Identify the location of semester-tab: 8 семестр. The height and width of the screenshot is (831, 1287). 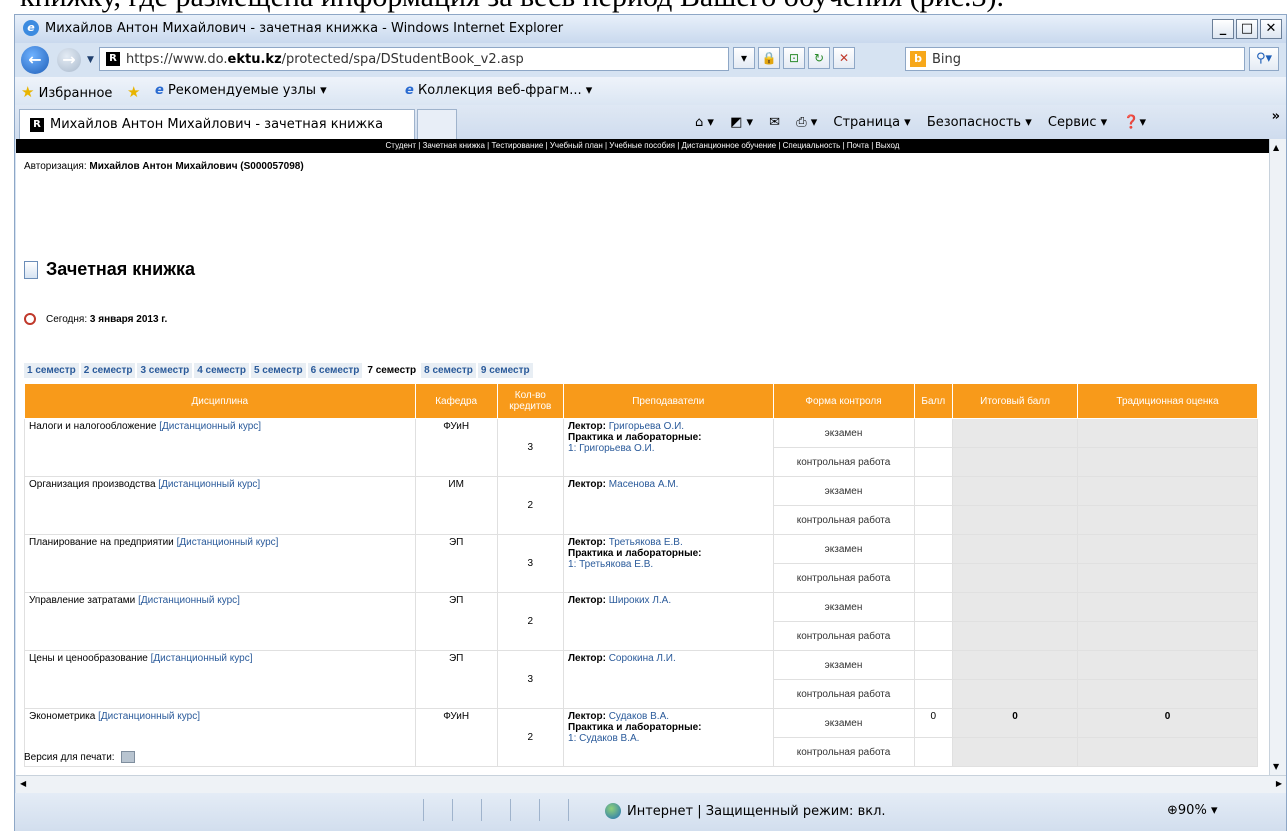
(448, 370).